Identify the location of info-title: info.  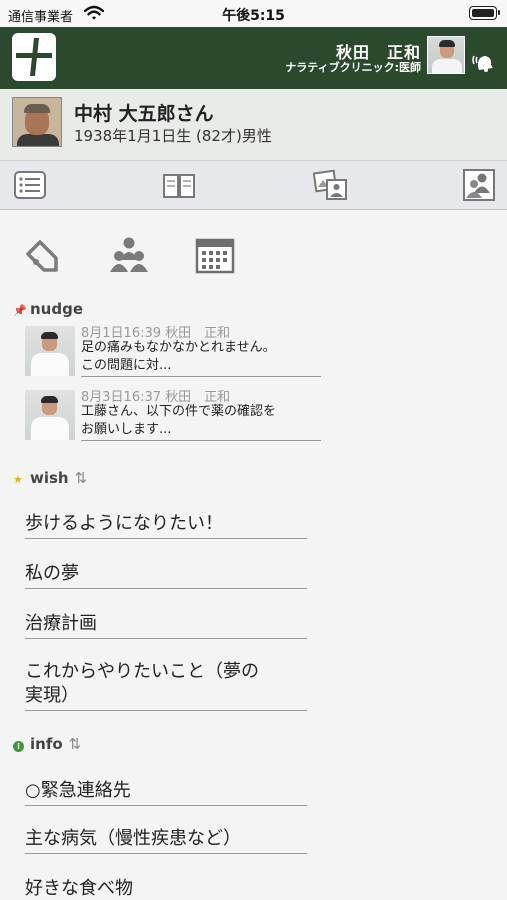
(46, 744).